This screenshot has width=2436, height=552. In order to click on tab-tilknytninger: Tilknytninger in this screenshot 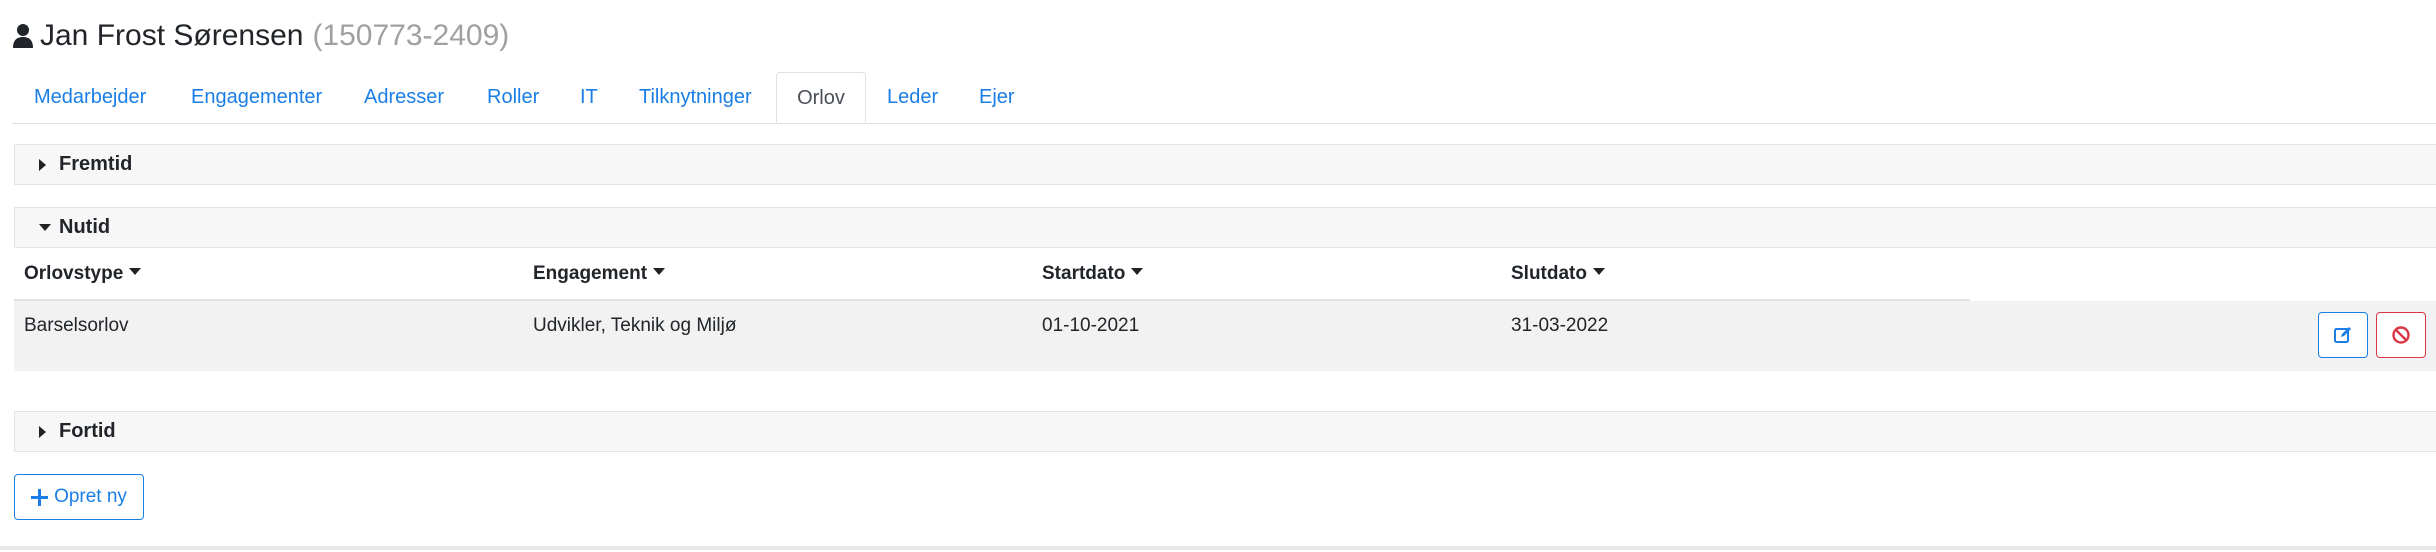, I will do `click(695, 97)`.